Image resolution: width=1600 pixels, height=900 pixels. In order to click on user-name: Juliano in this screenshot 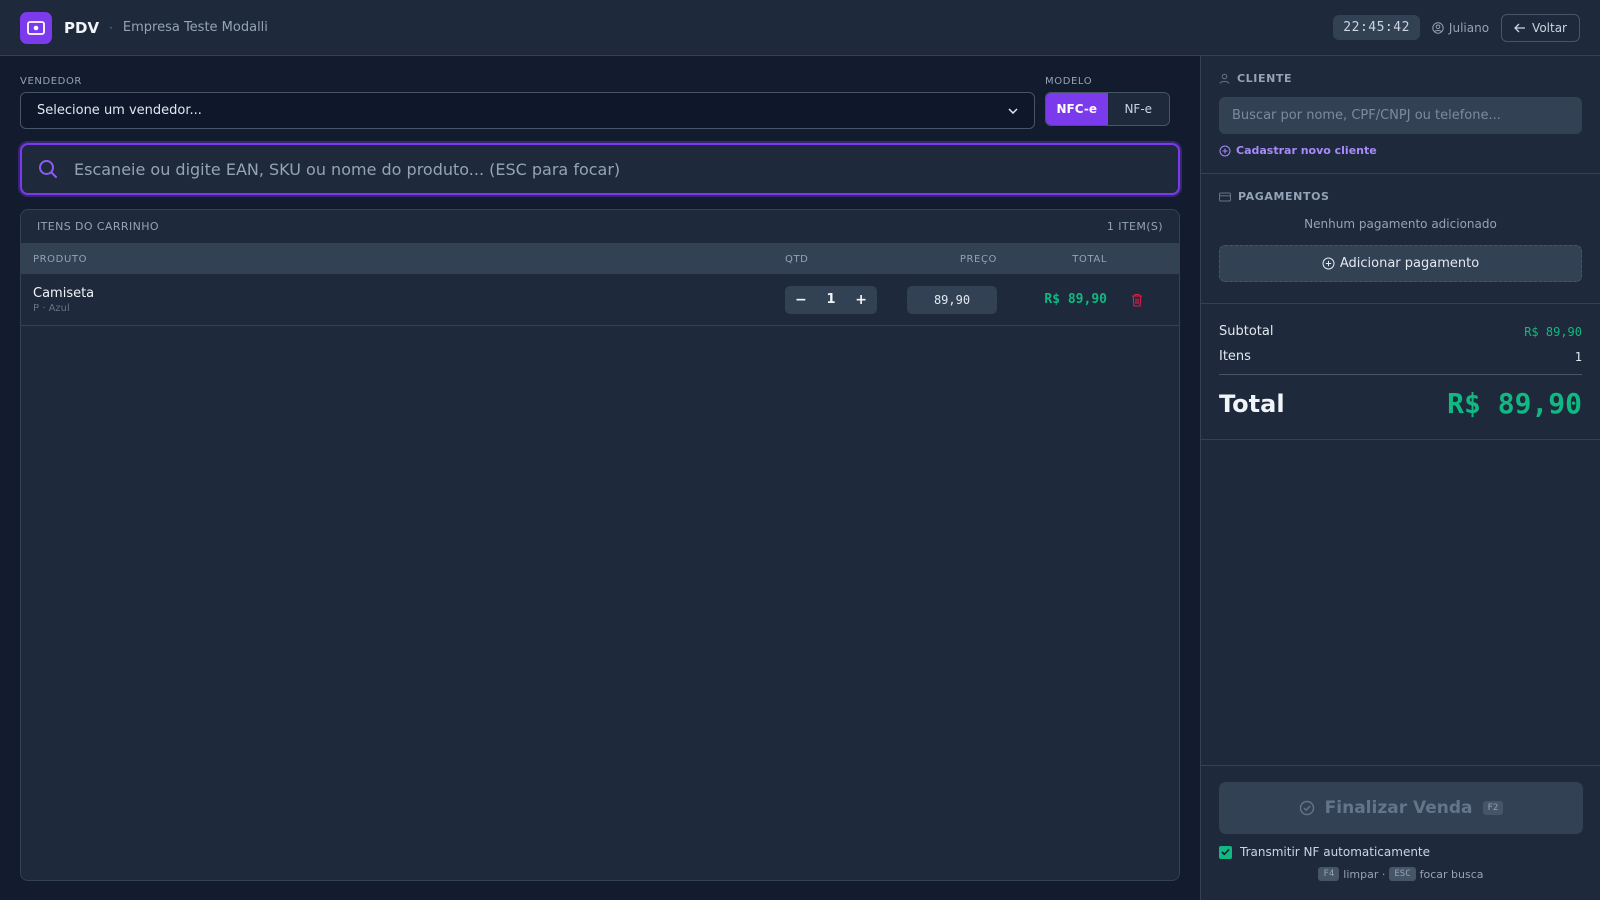, I will do `click(1469, 27)`.